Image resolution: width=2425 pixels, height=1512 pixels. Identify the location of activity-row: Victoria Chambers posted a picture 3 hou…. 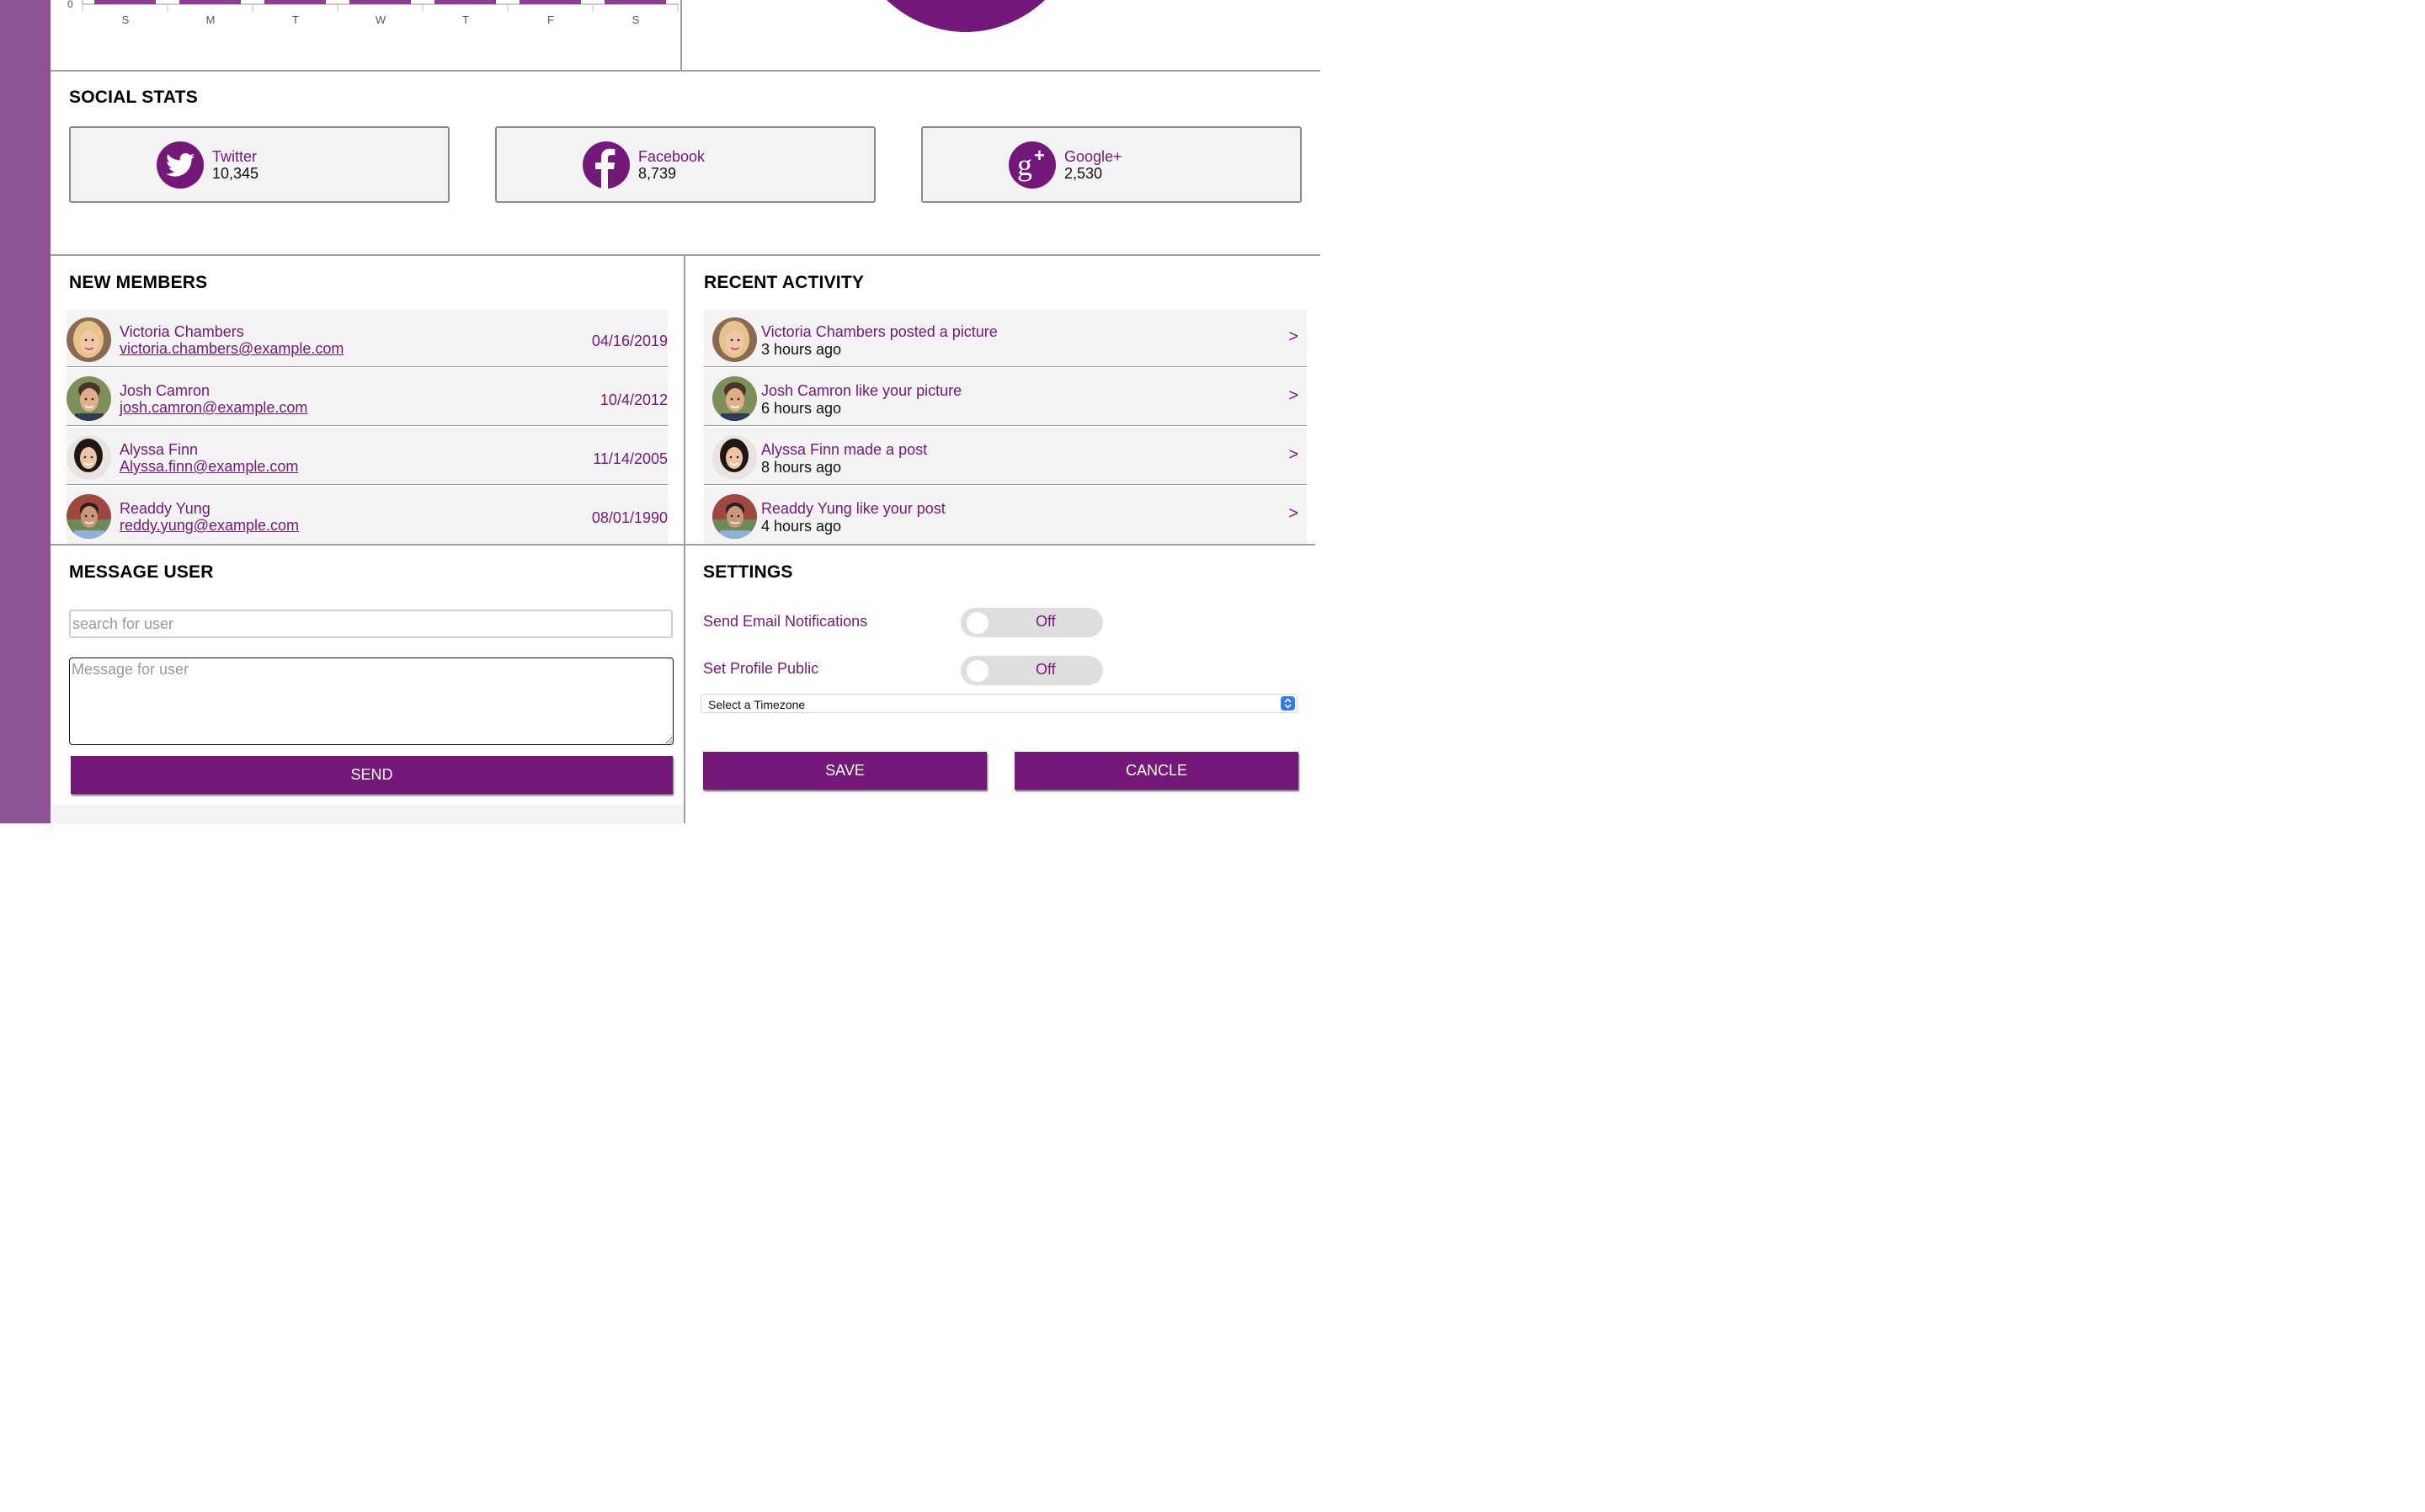
(1005, 339).